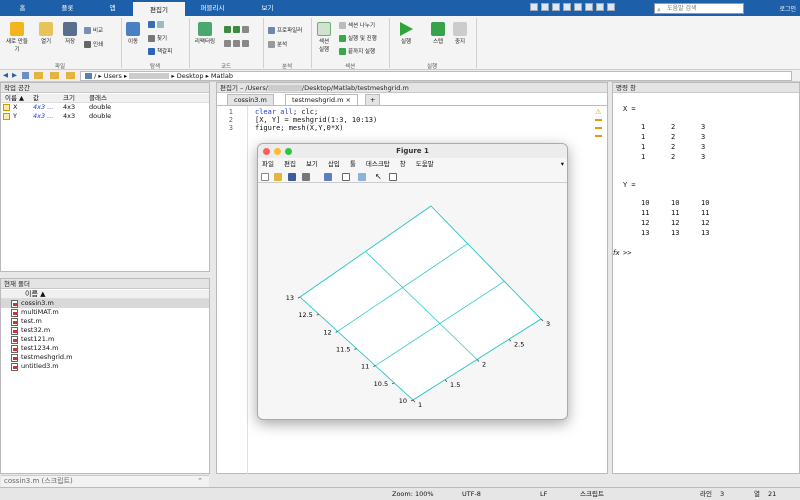 The height and width of the screenshot is (500, 800). What do you see at coordinates (627, 253) in the screenshot?
I see `command-prompt: >>` at bounding box center [627, 253].